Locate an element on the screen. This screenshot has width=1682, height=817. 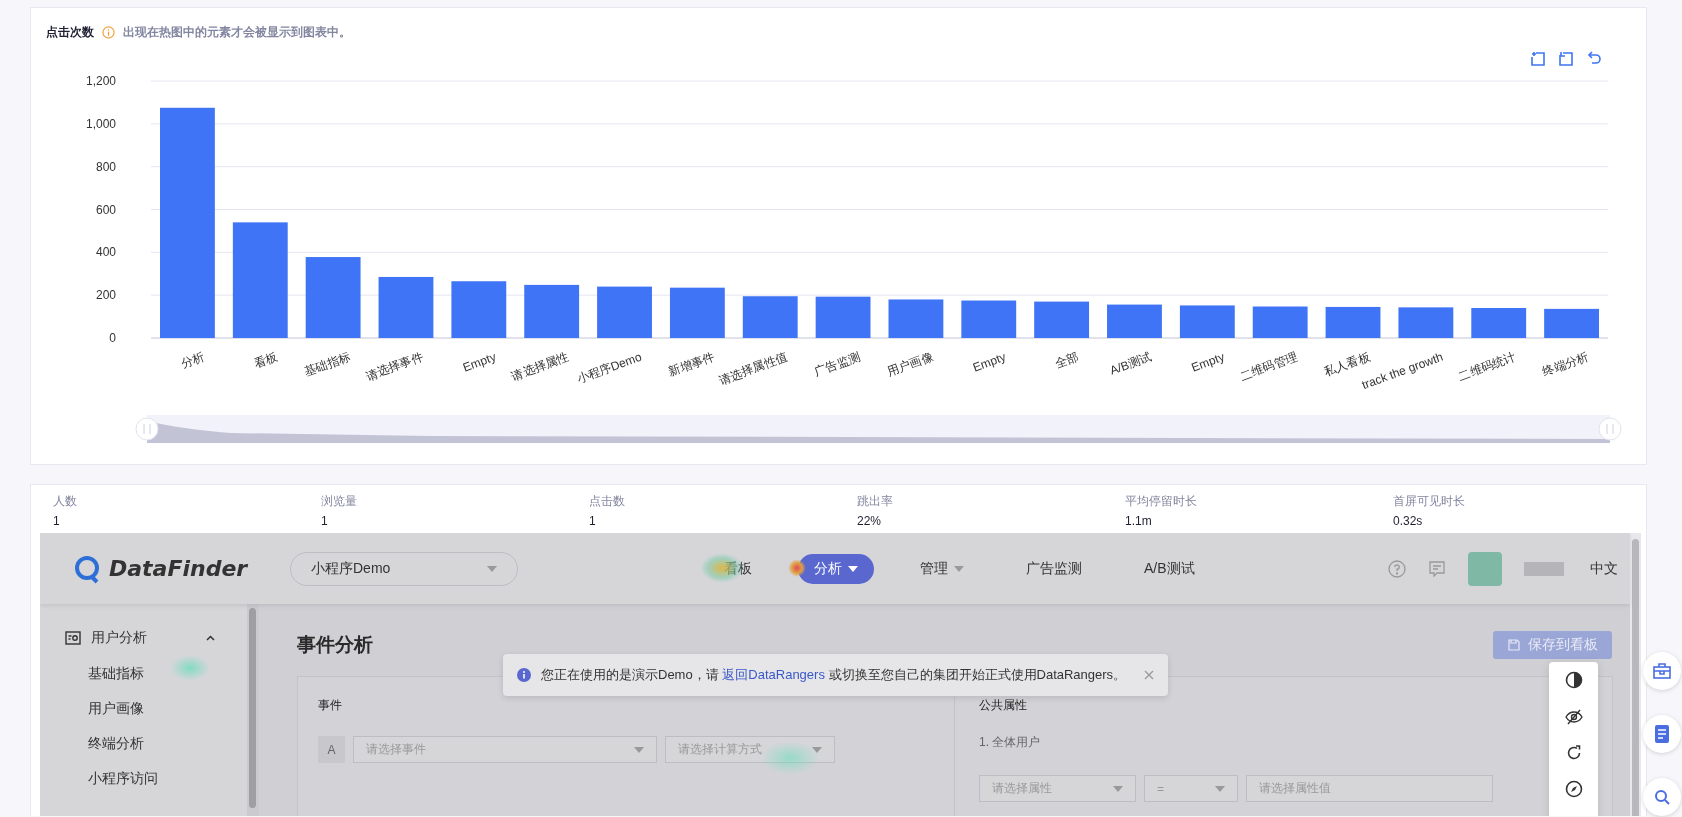
chart-hint: 出现在热图中的元素才会被显示到图表中。 is located at coordinates (237, 32).